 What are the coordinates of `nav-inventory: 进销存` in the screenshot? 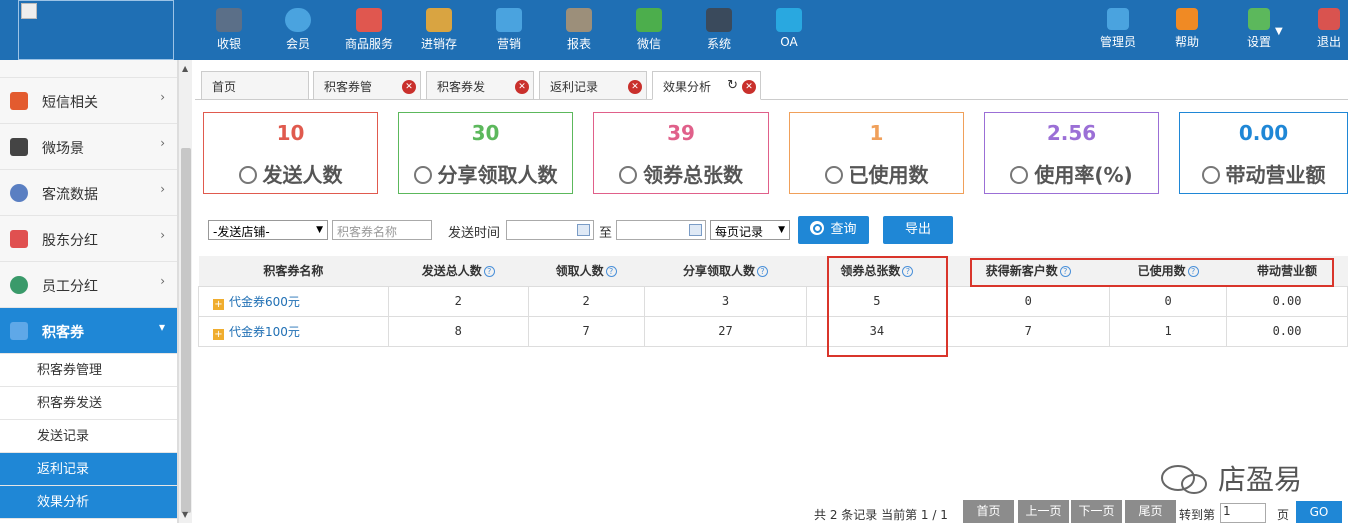 It's located at (439, 30).